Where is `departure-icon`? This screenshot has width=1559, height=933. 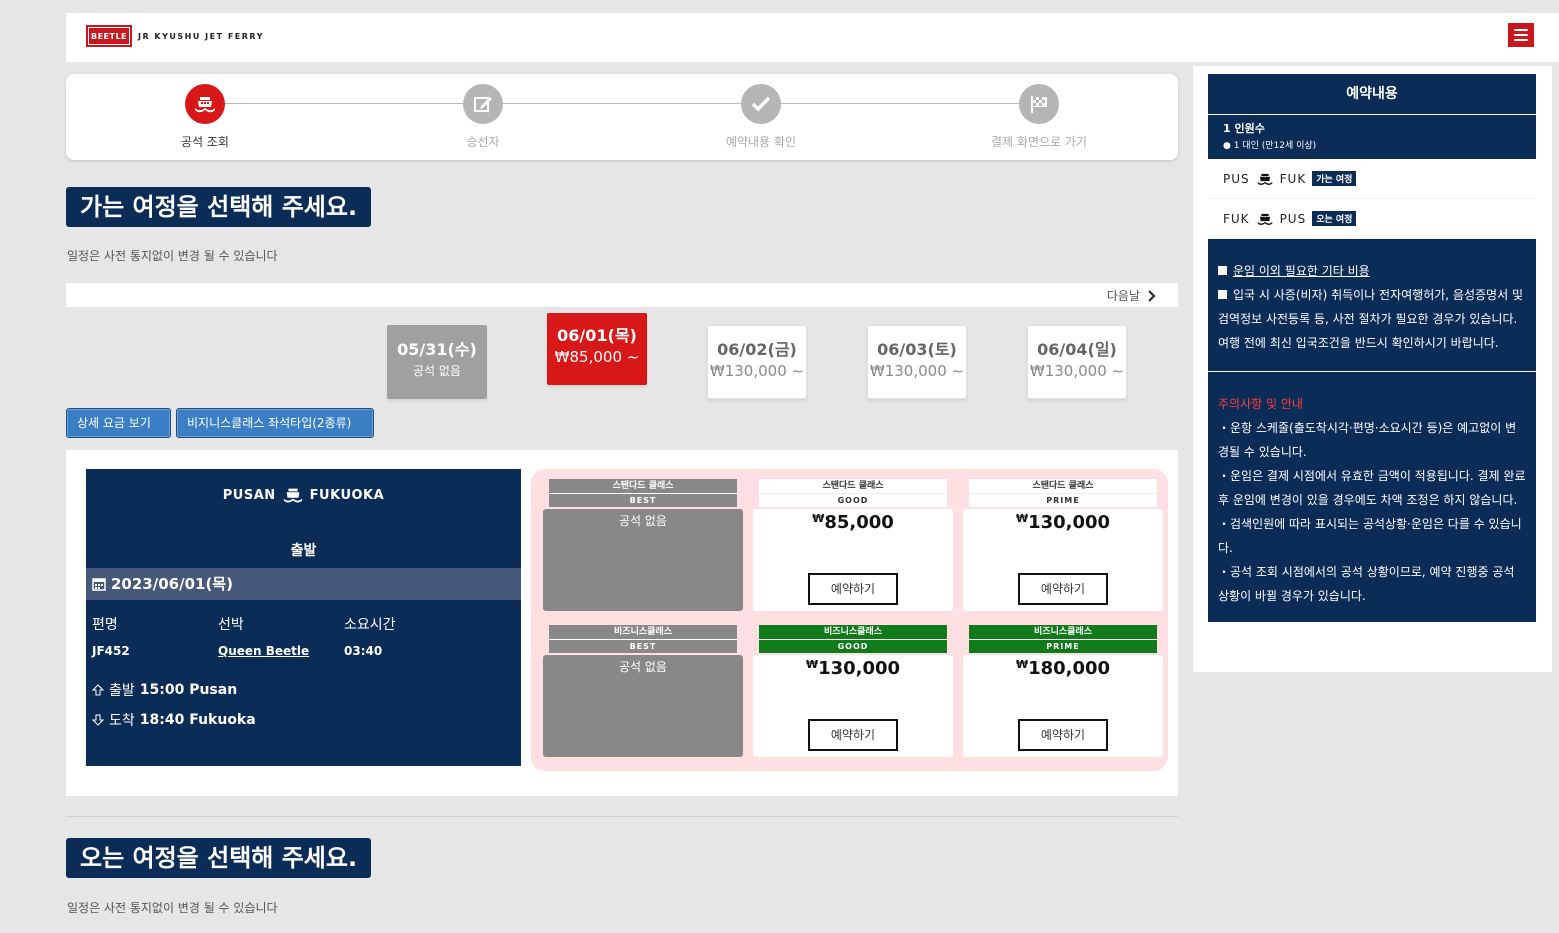
departure-icon is located at coordinates (98, 690).